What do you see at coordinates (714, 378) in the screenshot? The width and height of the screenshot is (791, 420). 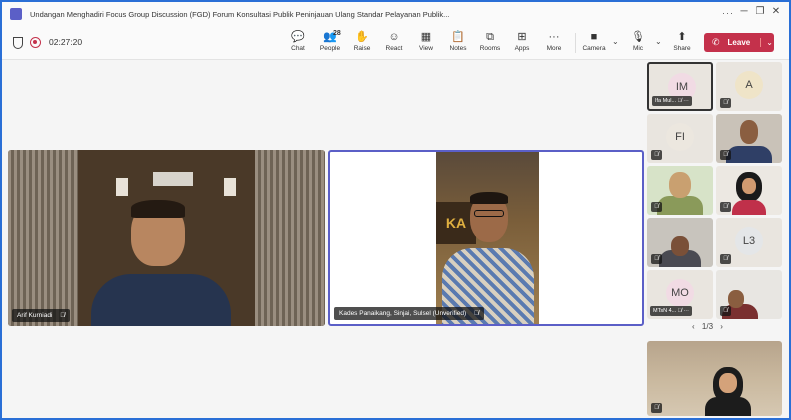 I see `self-view-video: 🎙̸` at bounding box center [714, 378].